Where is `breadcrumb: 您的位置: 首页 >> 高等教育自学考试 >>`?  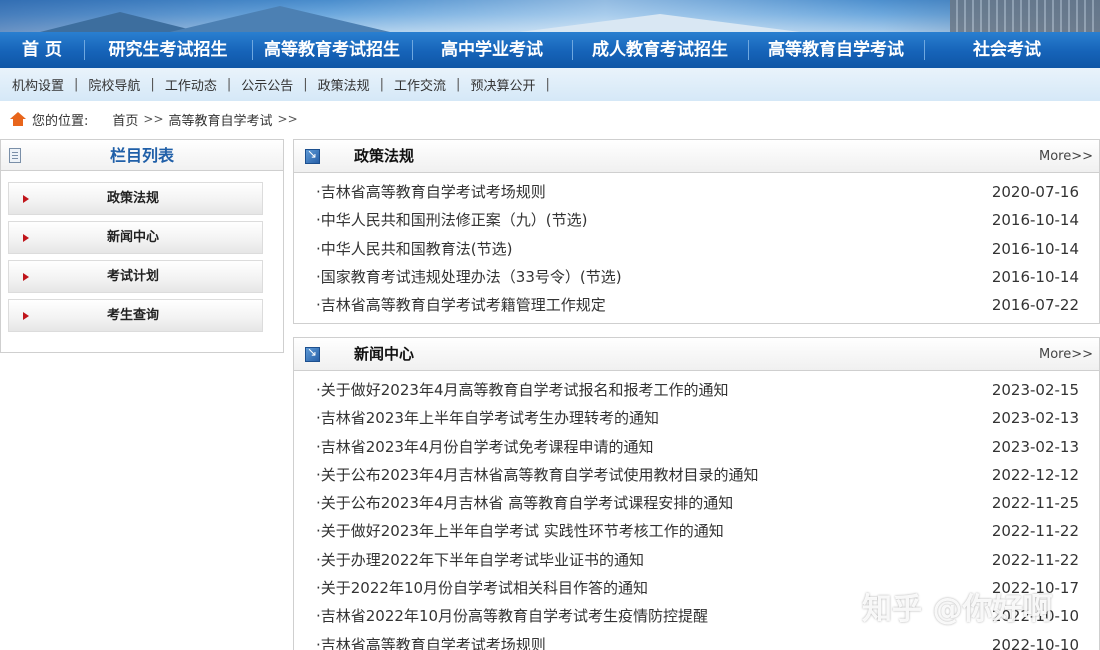 breadcrumb: 您的位置: 首页 >> 高等教育自学考试 >> is located at coordinates (156, 119).